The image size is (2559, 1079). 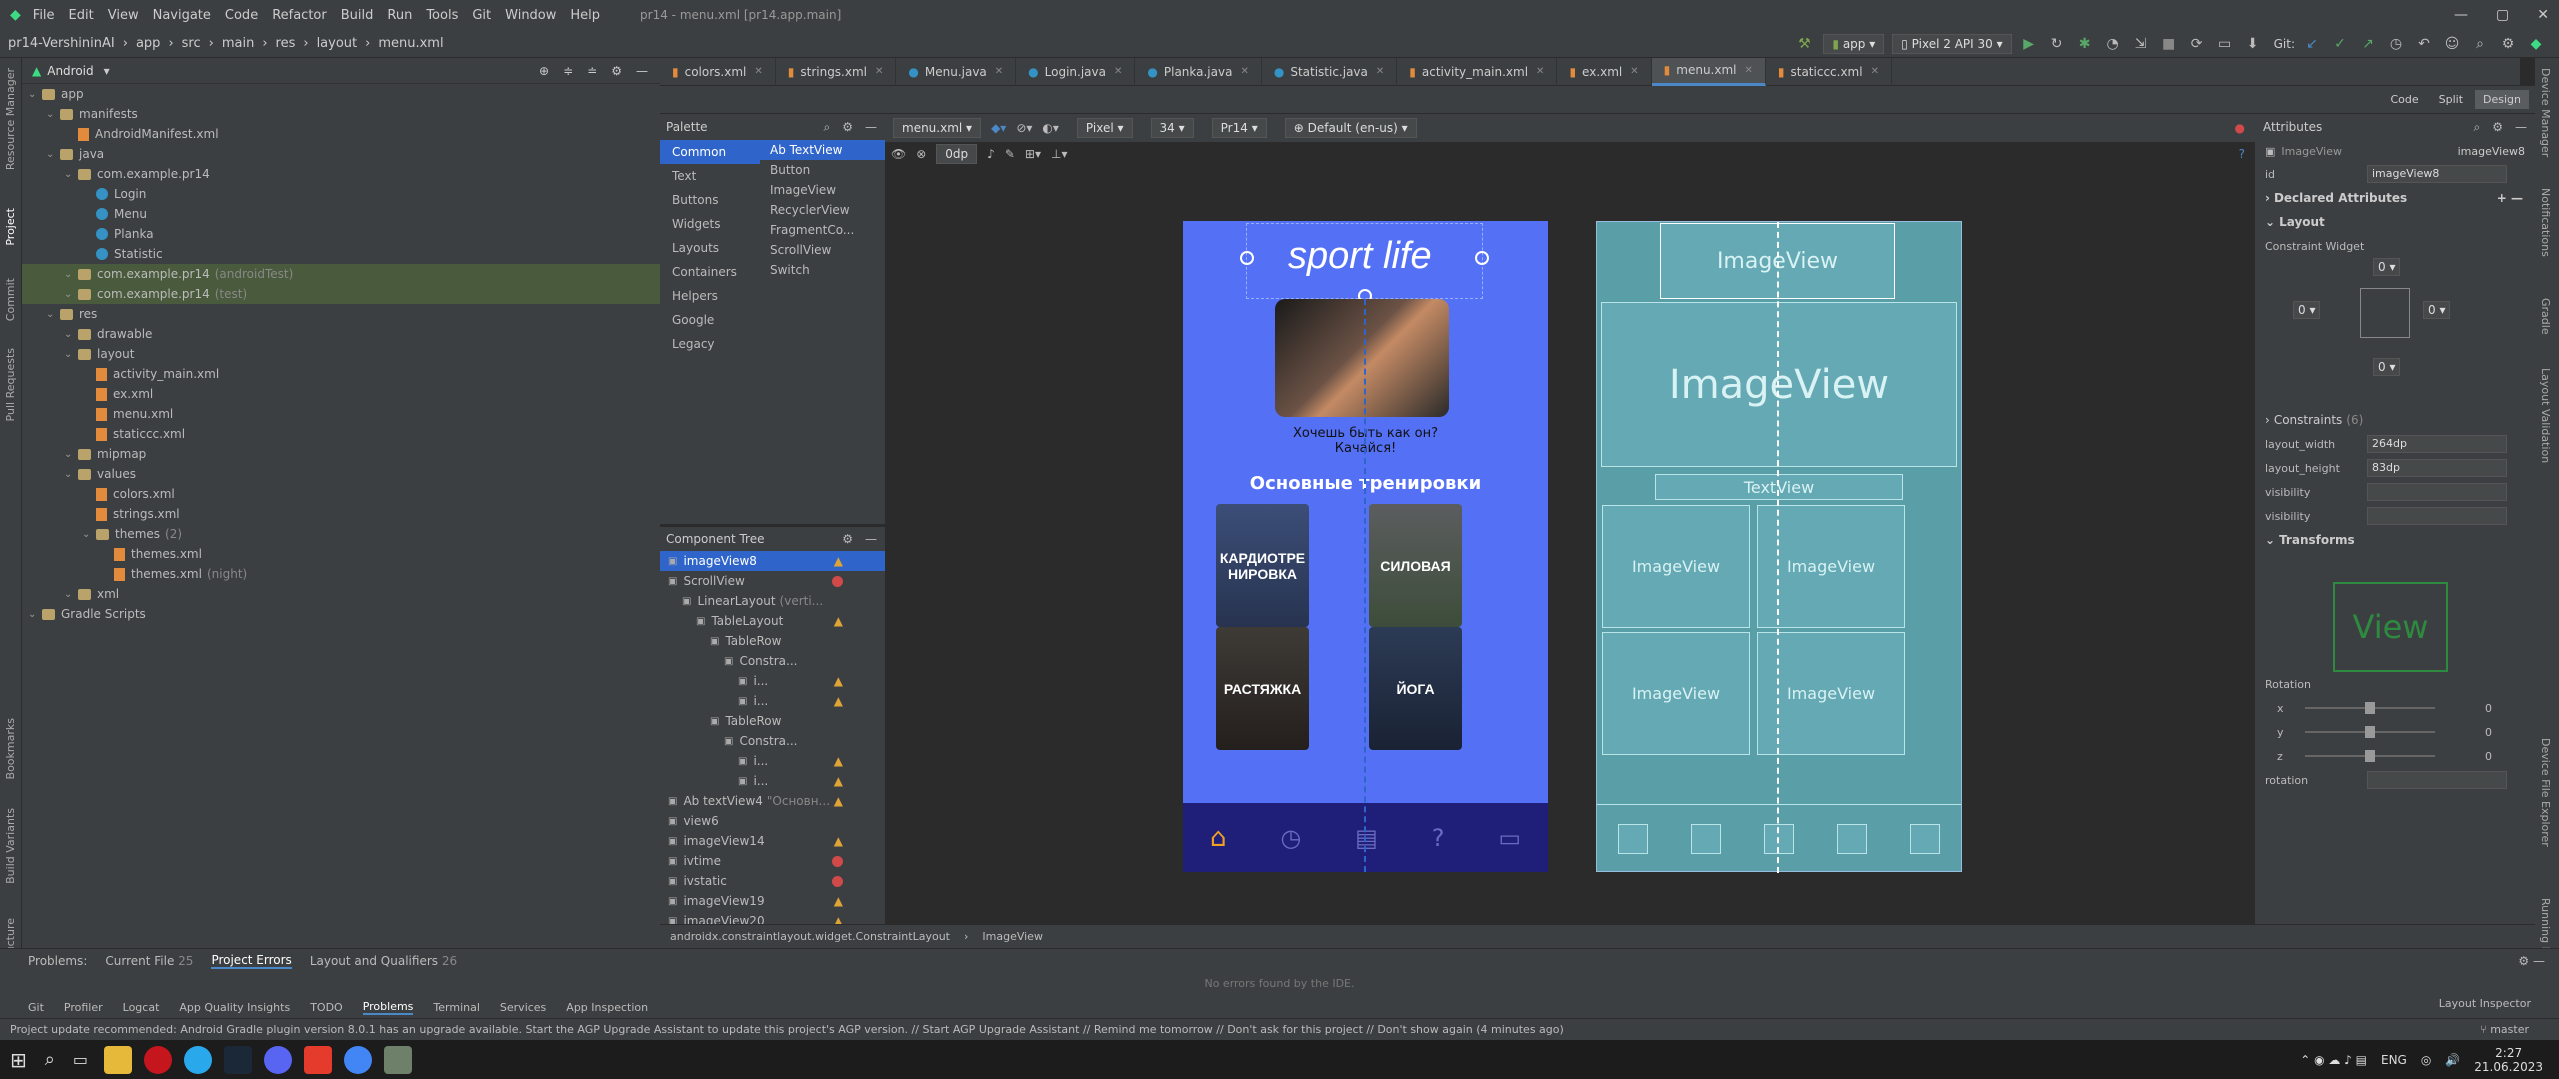 What do you see at coordinates (2424, 44) in the screenshot?
I see `git-rollback-icon: ↶` at bounding box center [2424, 44].